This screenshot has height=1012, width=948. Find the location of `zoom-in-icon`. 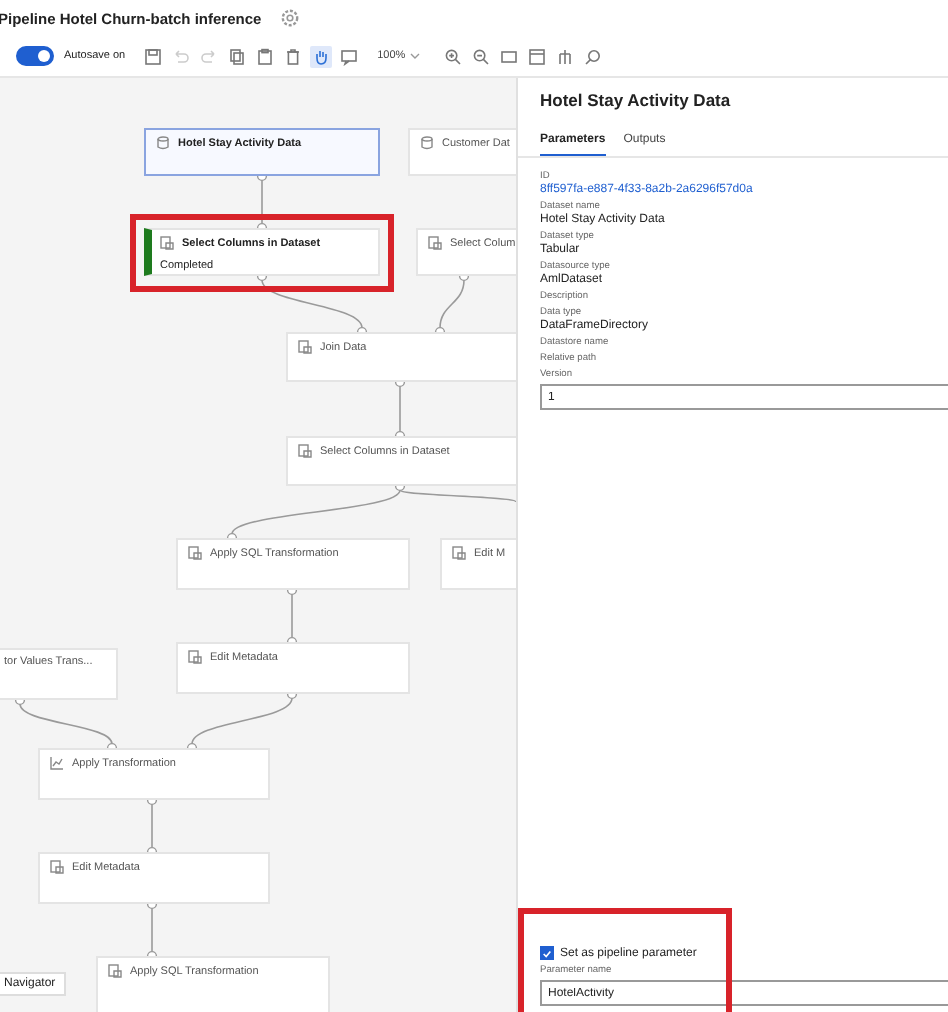

zoom-in-icon is located at coordinates (452, 56).